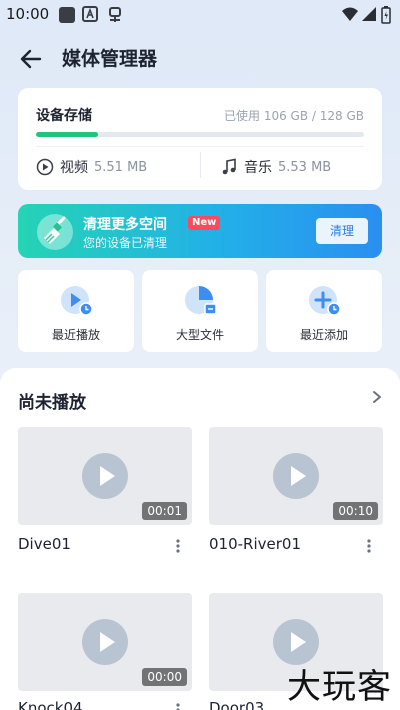  What do you see at coordinates (67, 134) in the screenshot?
I see `storage-progress-fill` at bounding box center [67, 134].